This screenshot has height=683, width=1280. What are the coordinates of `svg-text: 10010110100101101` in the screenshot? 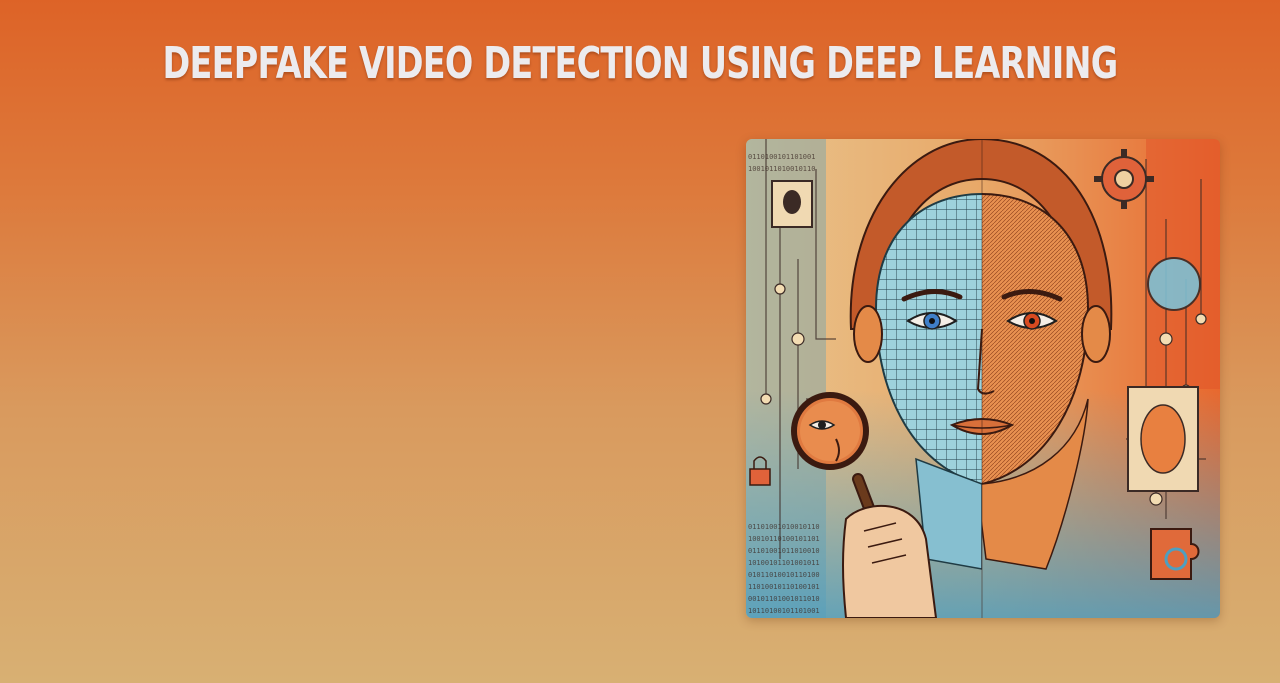 It's located at (784, 539).